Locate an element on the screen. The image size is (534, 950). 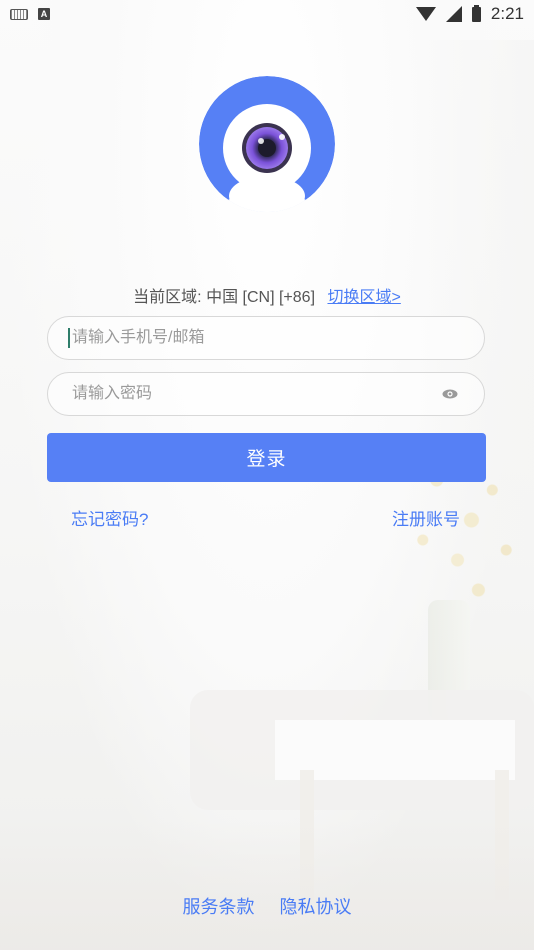
password-input is located at coordinates (256, 394).